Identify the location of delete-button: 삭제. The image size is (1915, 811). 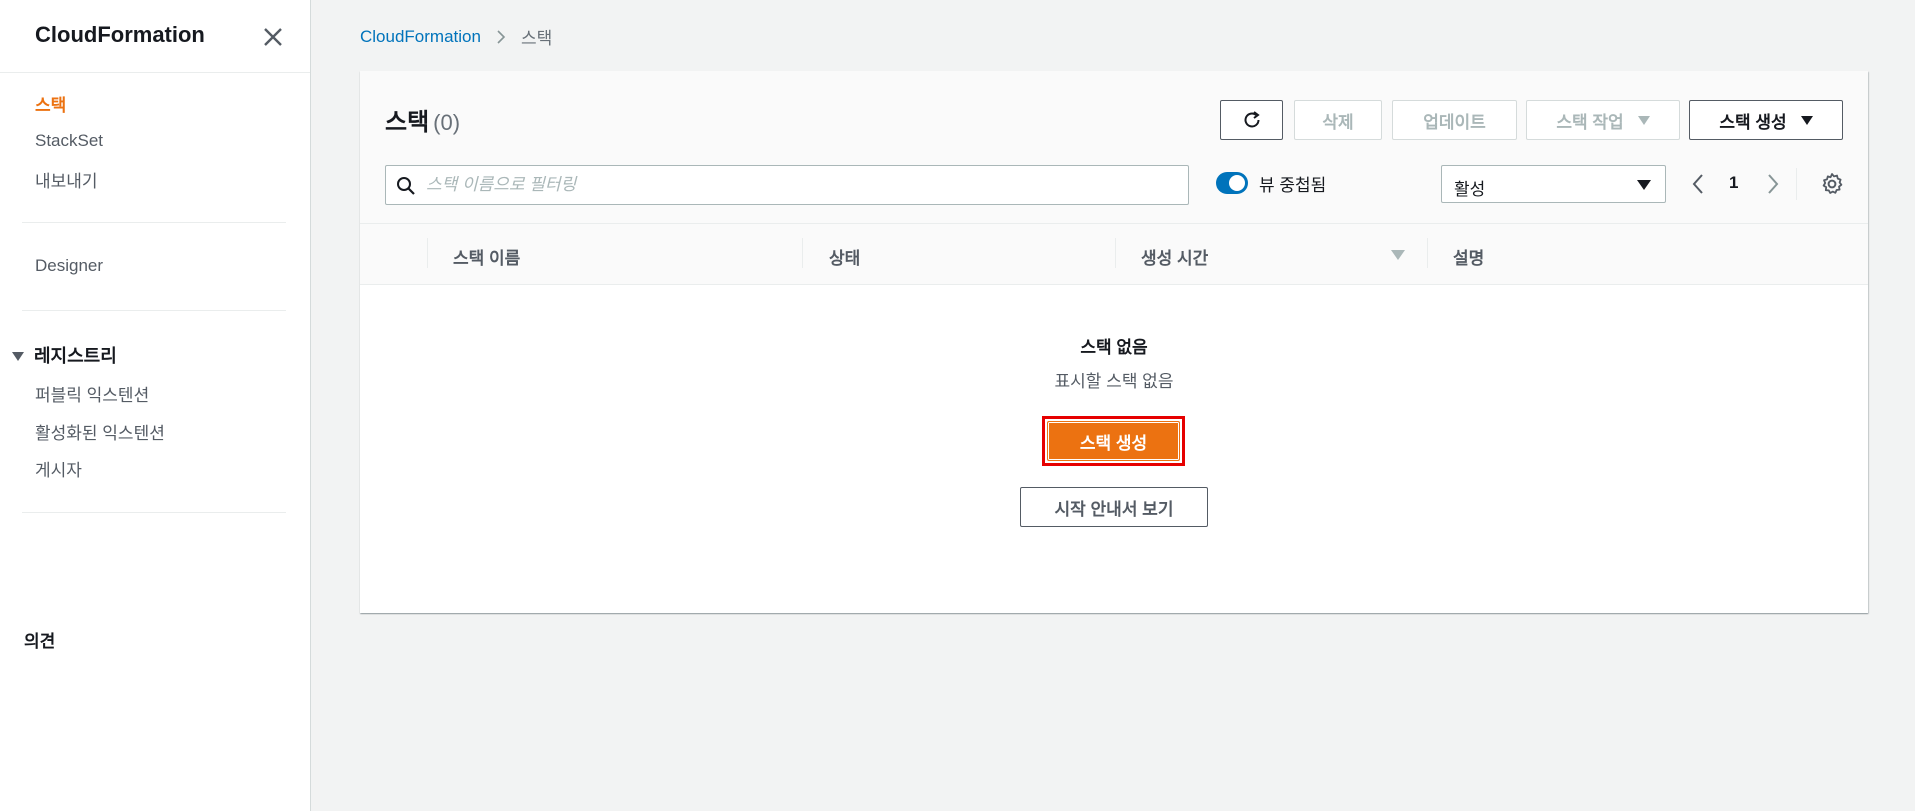
(1338, 120).